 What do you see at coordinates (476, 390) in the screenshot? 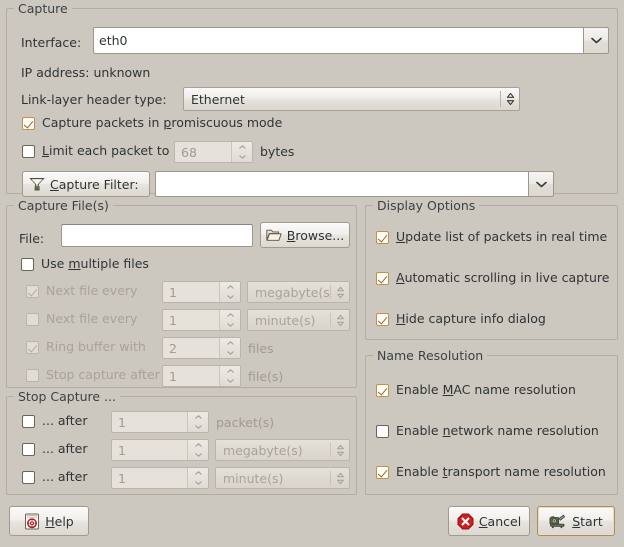
I see `enable-mac-name-resolution-checkbox: Enable MAC name resolution` at bounding box center [476, 390].